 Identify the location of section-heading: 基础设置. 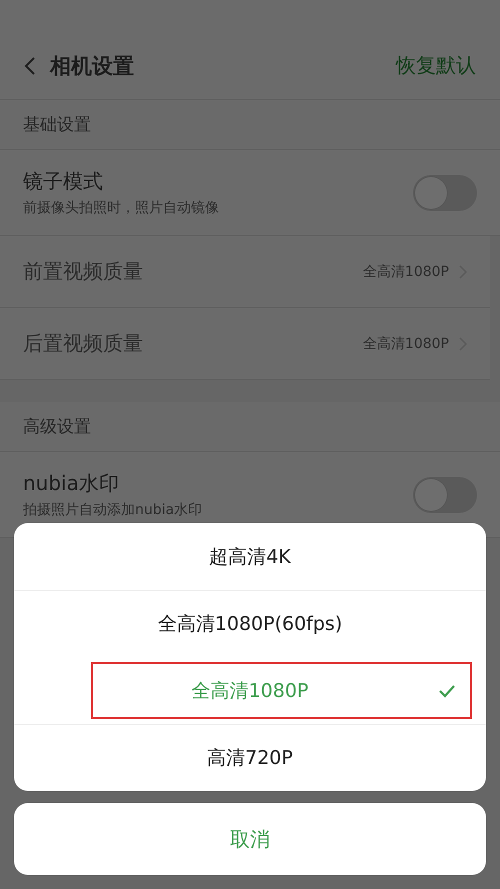
(57, 125).